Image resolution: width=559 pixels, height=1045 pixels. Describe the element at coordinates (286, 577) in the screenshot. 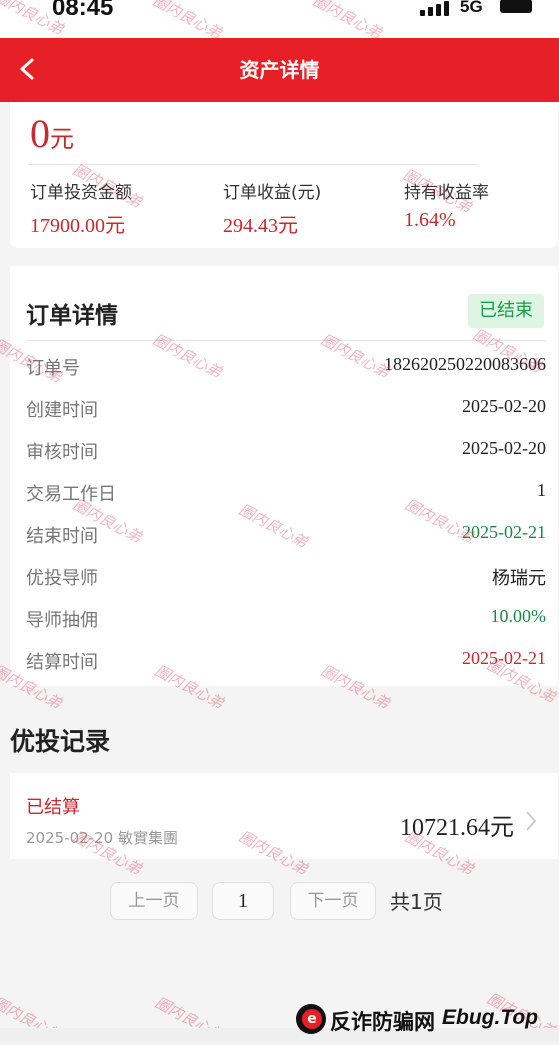

I see `detail-row-mentor: 优投导师 杨瑞元` at that location.